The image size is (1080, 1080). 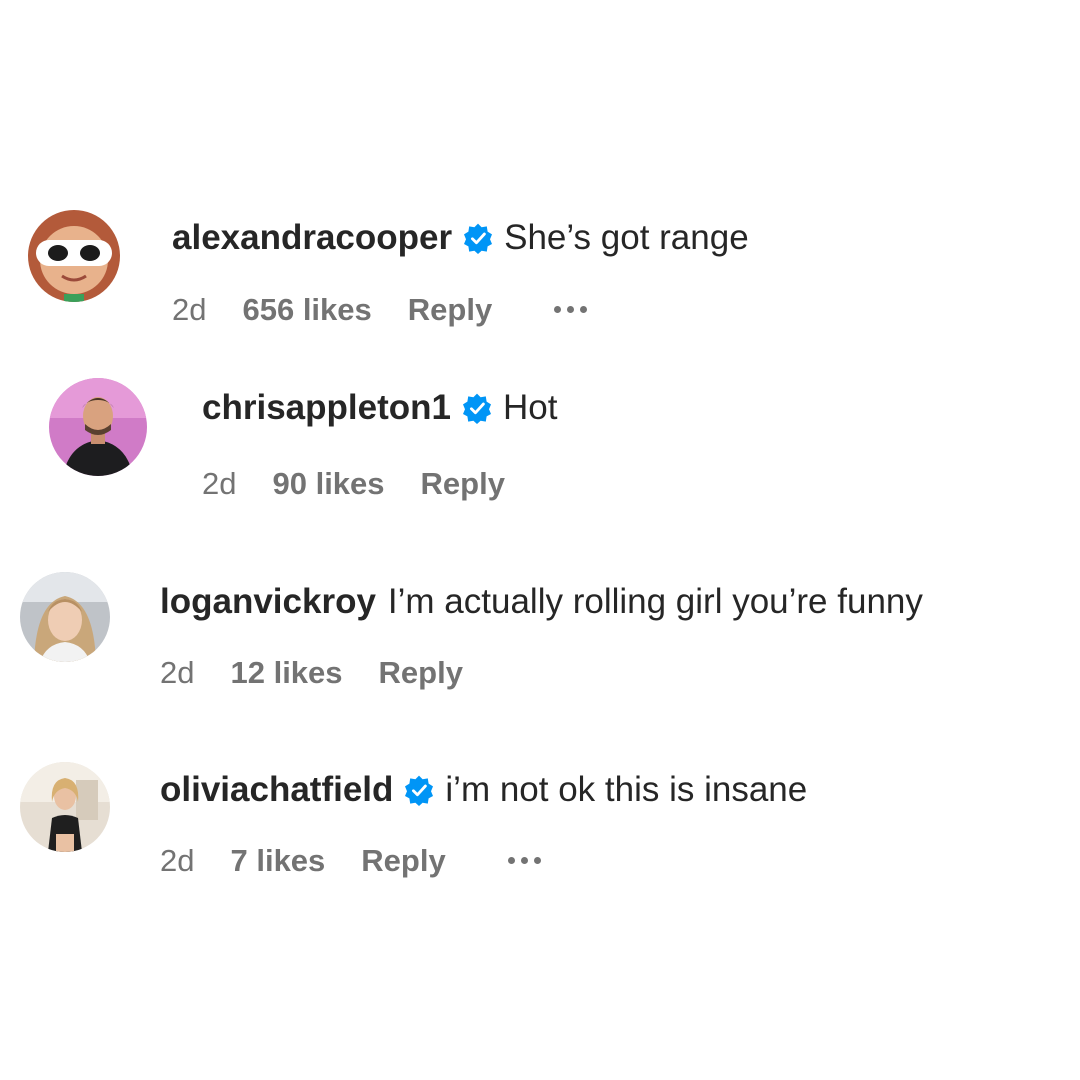 What do you see at coordinates (286, 672) in the screenshot?
I see `likes-count: 12 likes` at bounding box center [286, 672].